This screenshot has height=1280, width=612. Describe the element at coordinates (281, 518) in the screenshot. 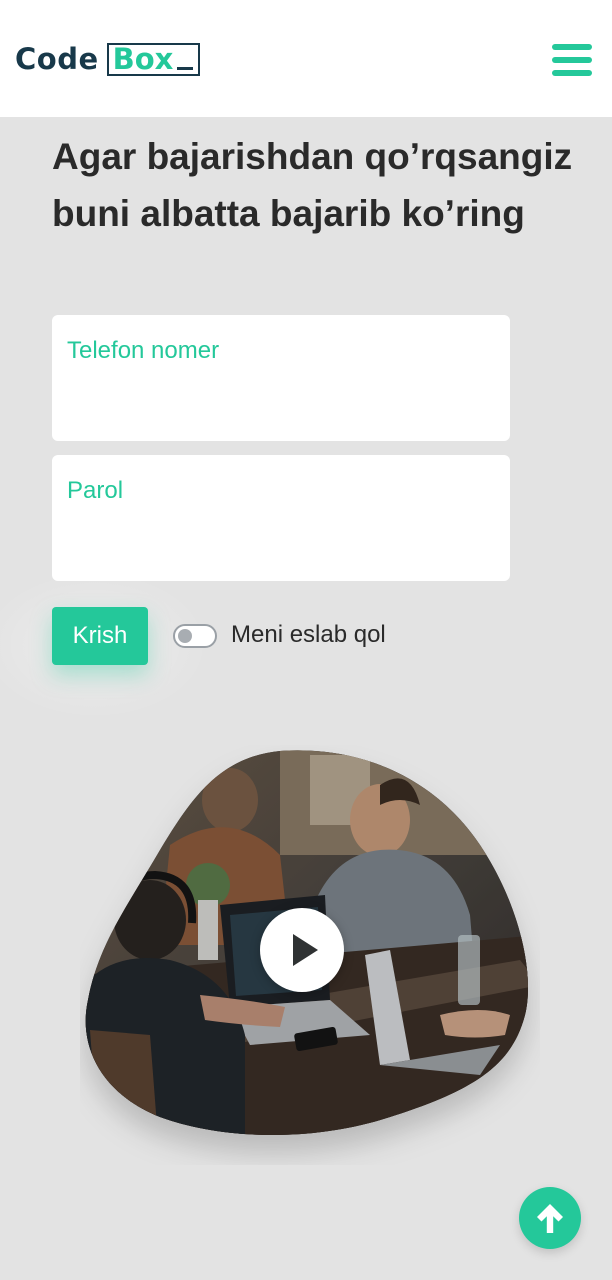

I see `password-field` at that location.